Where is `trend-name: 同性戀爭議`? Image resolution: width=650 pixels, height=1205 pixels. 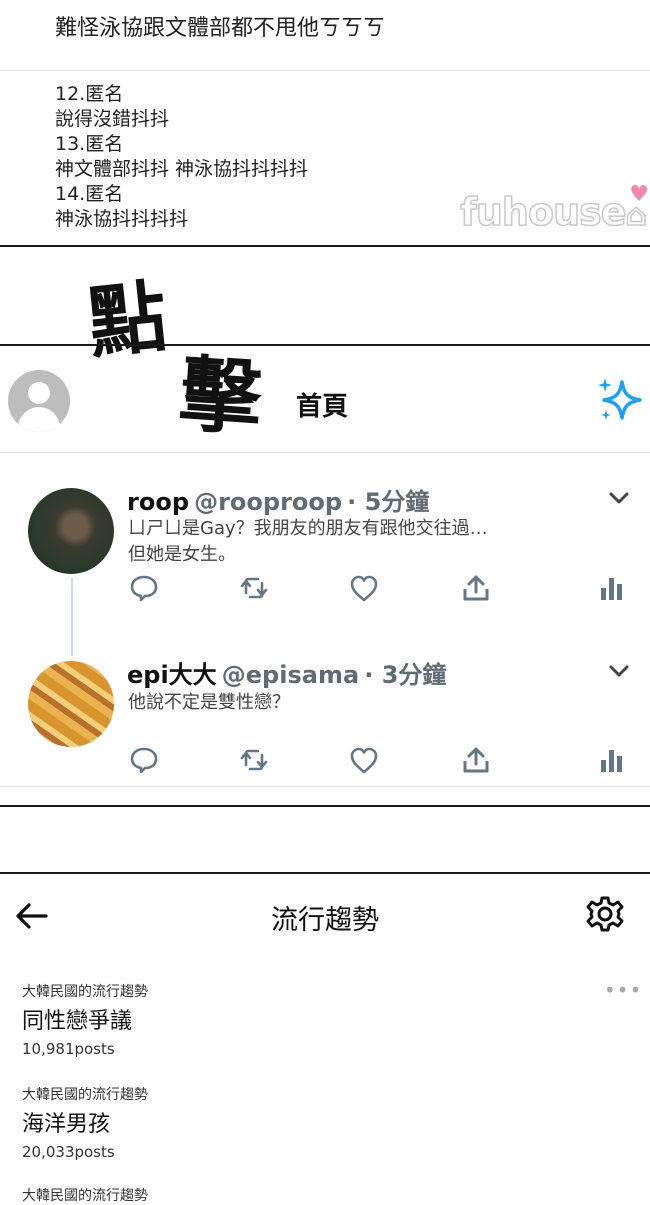
trend-name: 同性戀爭議 is located at coordinates (77, 1019).